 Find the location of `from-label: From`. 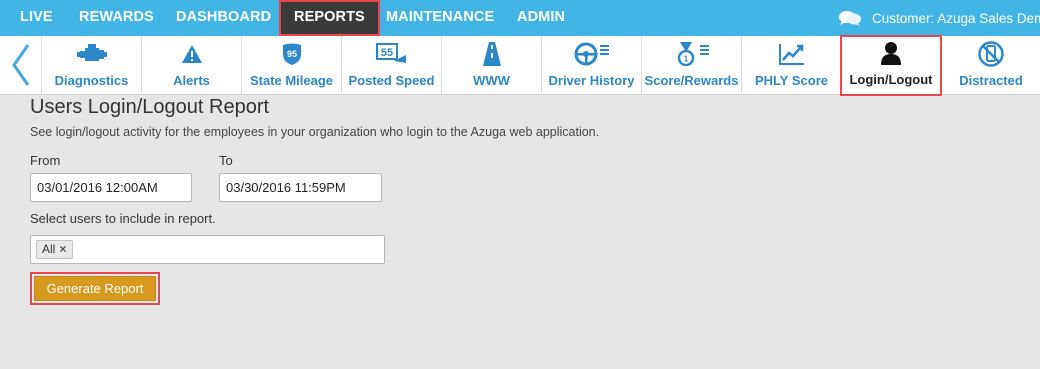

from-label: From is located at coordinates (45, 160).